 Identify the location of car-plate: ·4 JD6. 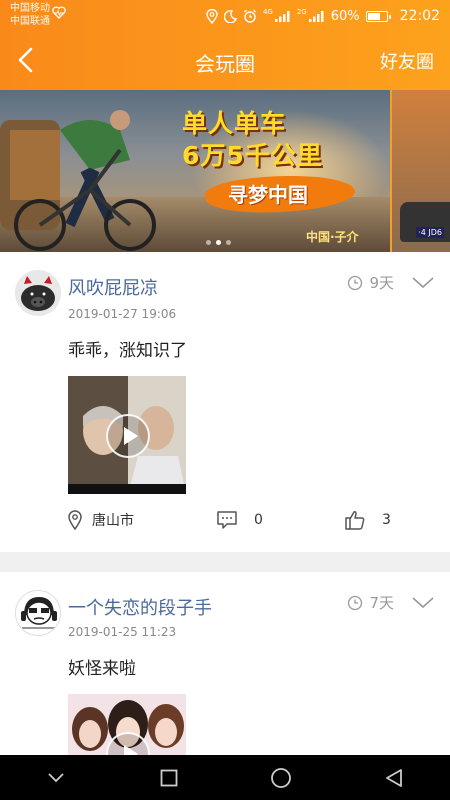
(430, 232).